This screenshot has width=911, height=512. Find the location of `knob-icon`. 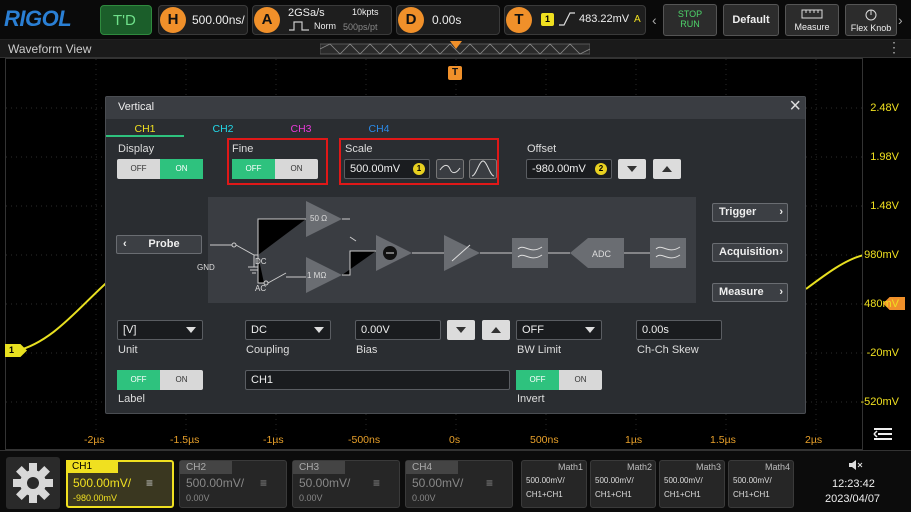

knob-icon is located at coordinates (871, 15).